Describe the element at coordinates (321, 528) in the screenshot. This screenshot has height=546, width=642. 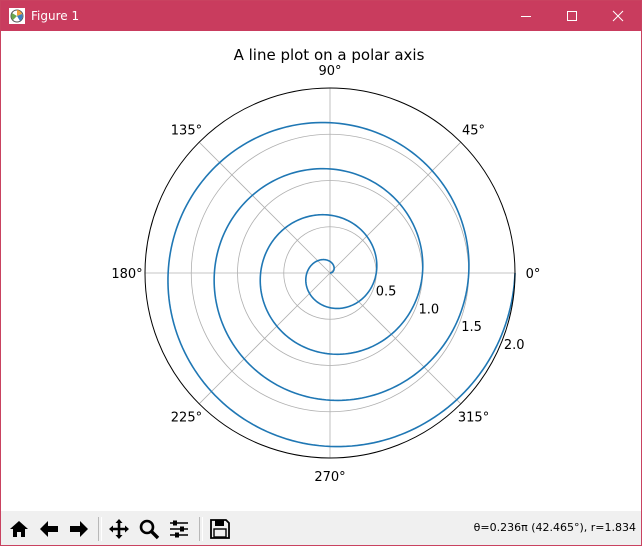
I see `navigation-toolbar: θ=0.236π (42.465°), r=1.834` at that location.